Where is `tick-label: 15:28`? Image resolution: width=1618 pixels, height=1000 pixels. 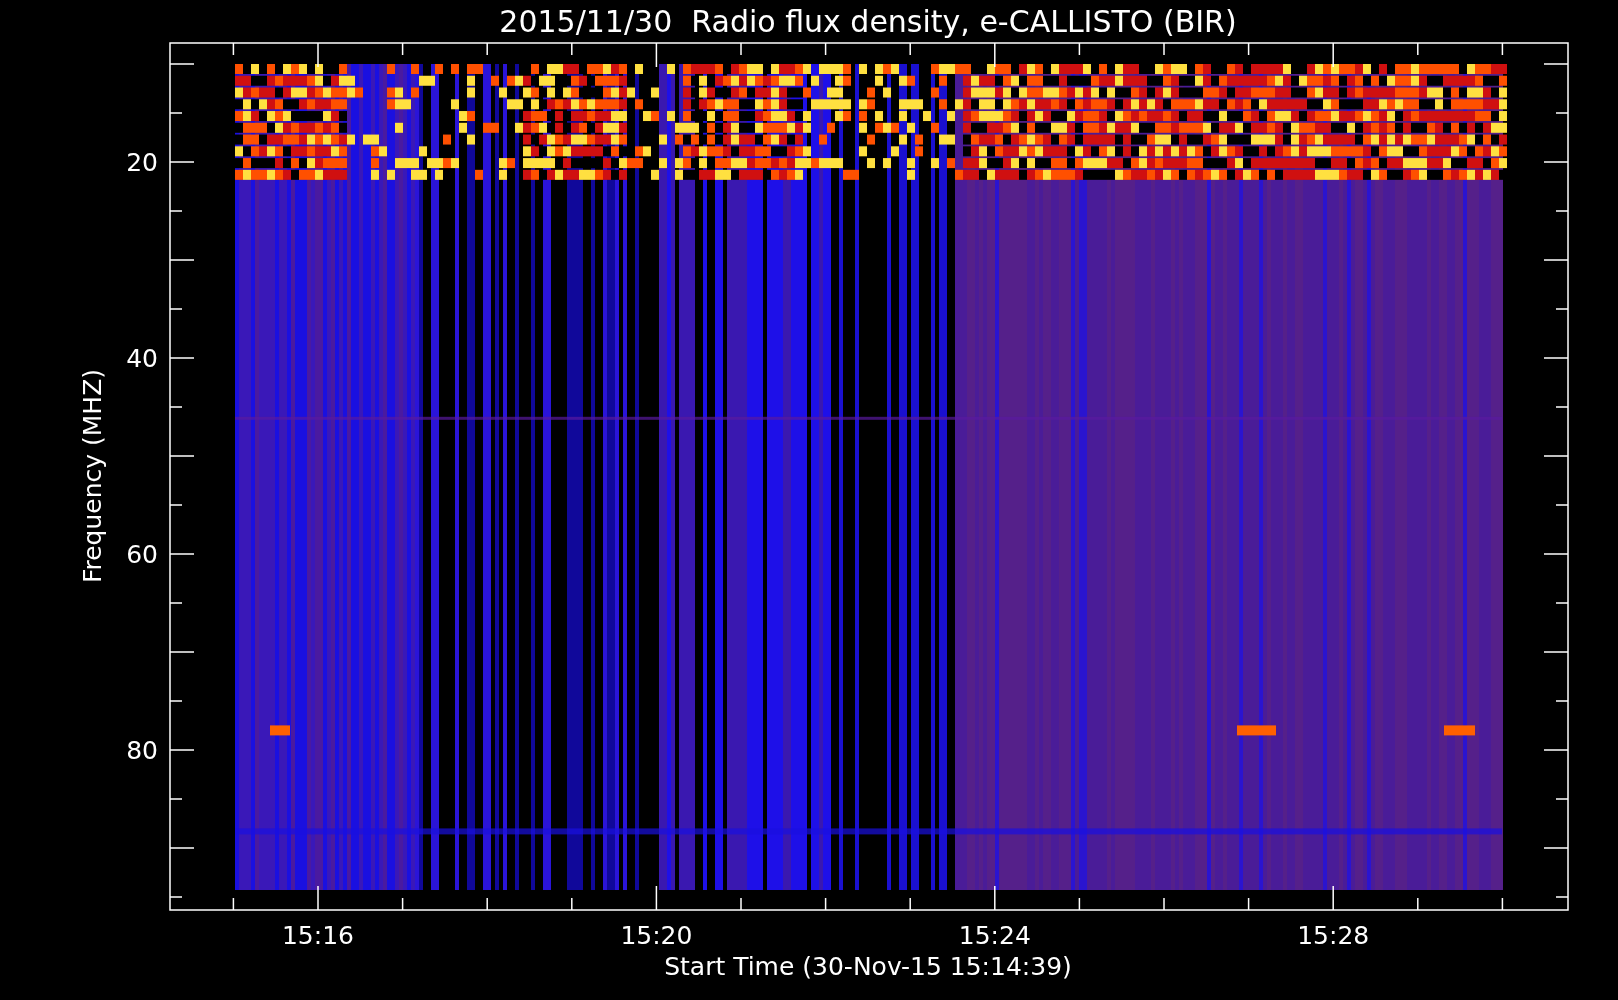 tick-label: 15:28 is located at coordinates (1333, 935).